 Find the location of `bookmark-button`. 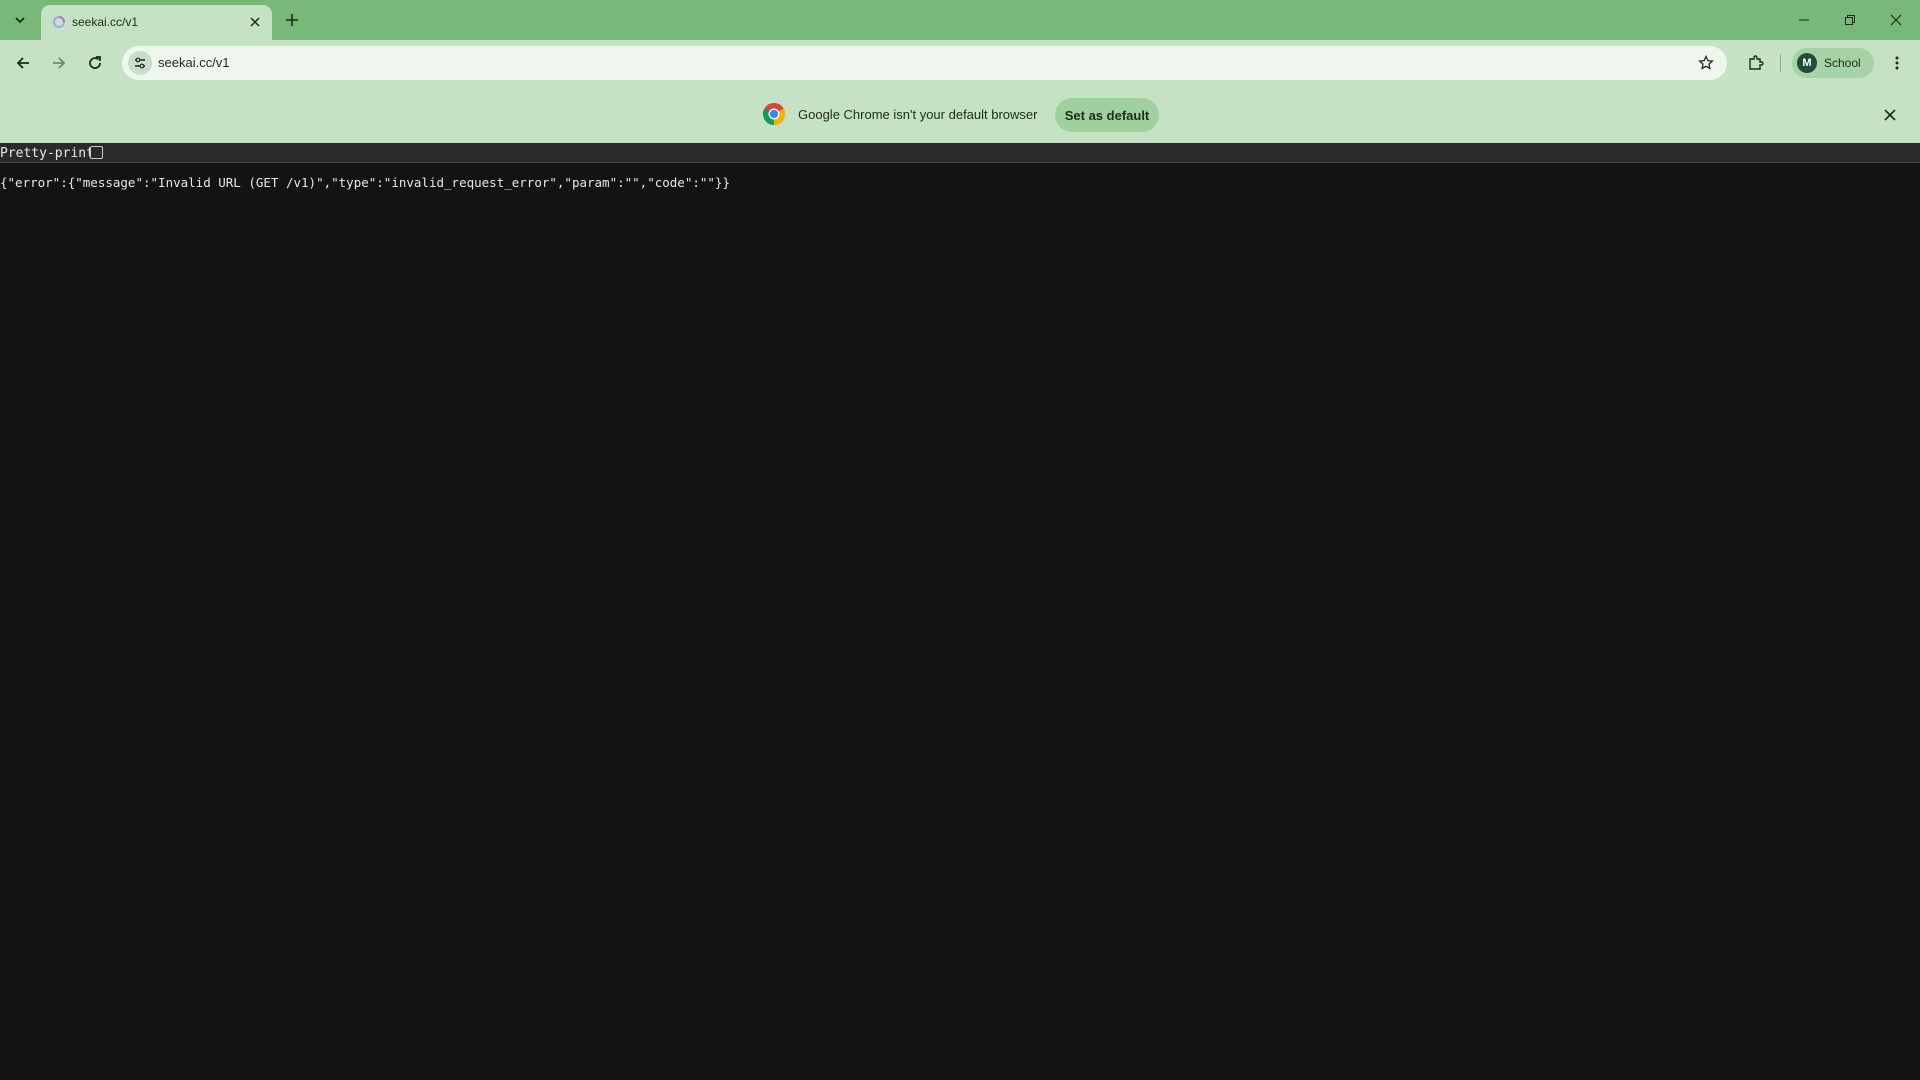

bookmark-button is located at coordinates (1706, 63).